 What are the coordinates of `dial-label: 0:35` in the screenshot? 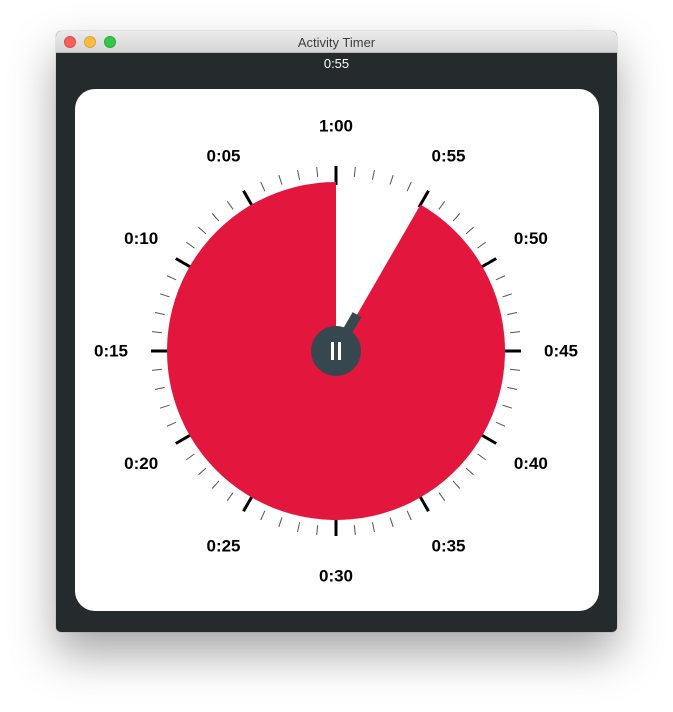 It's located at (448, 545).